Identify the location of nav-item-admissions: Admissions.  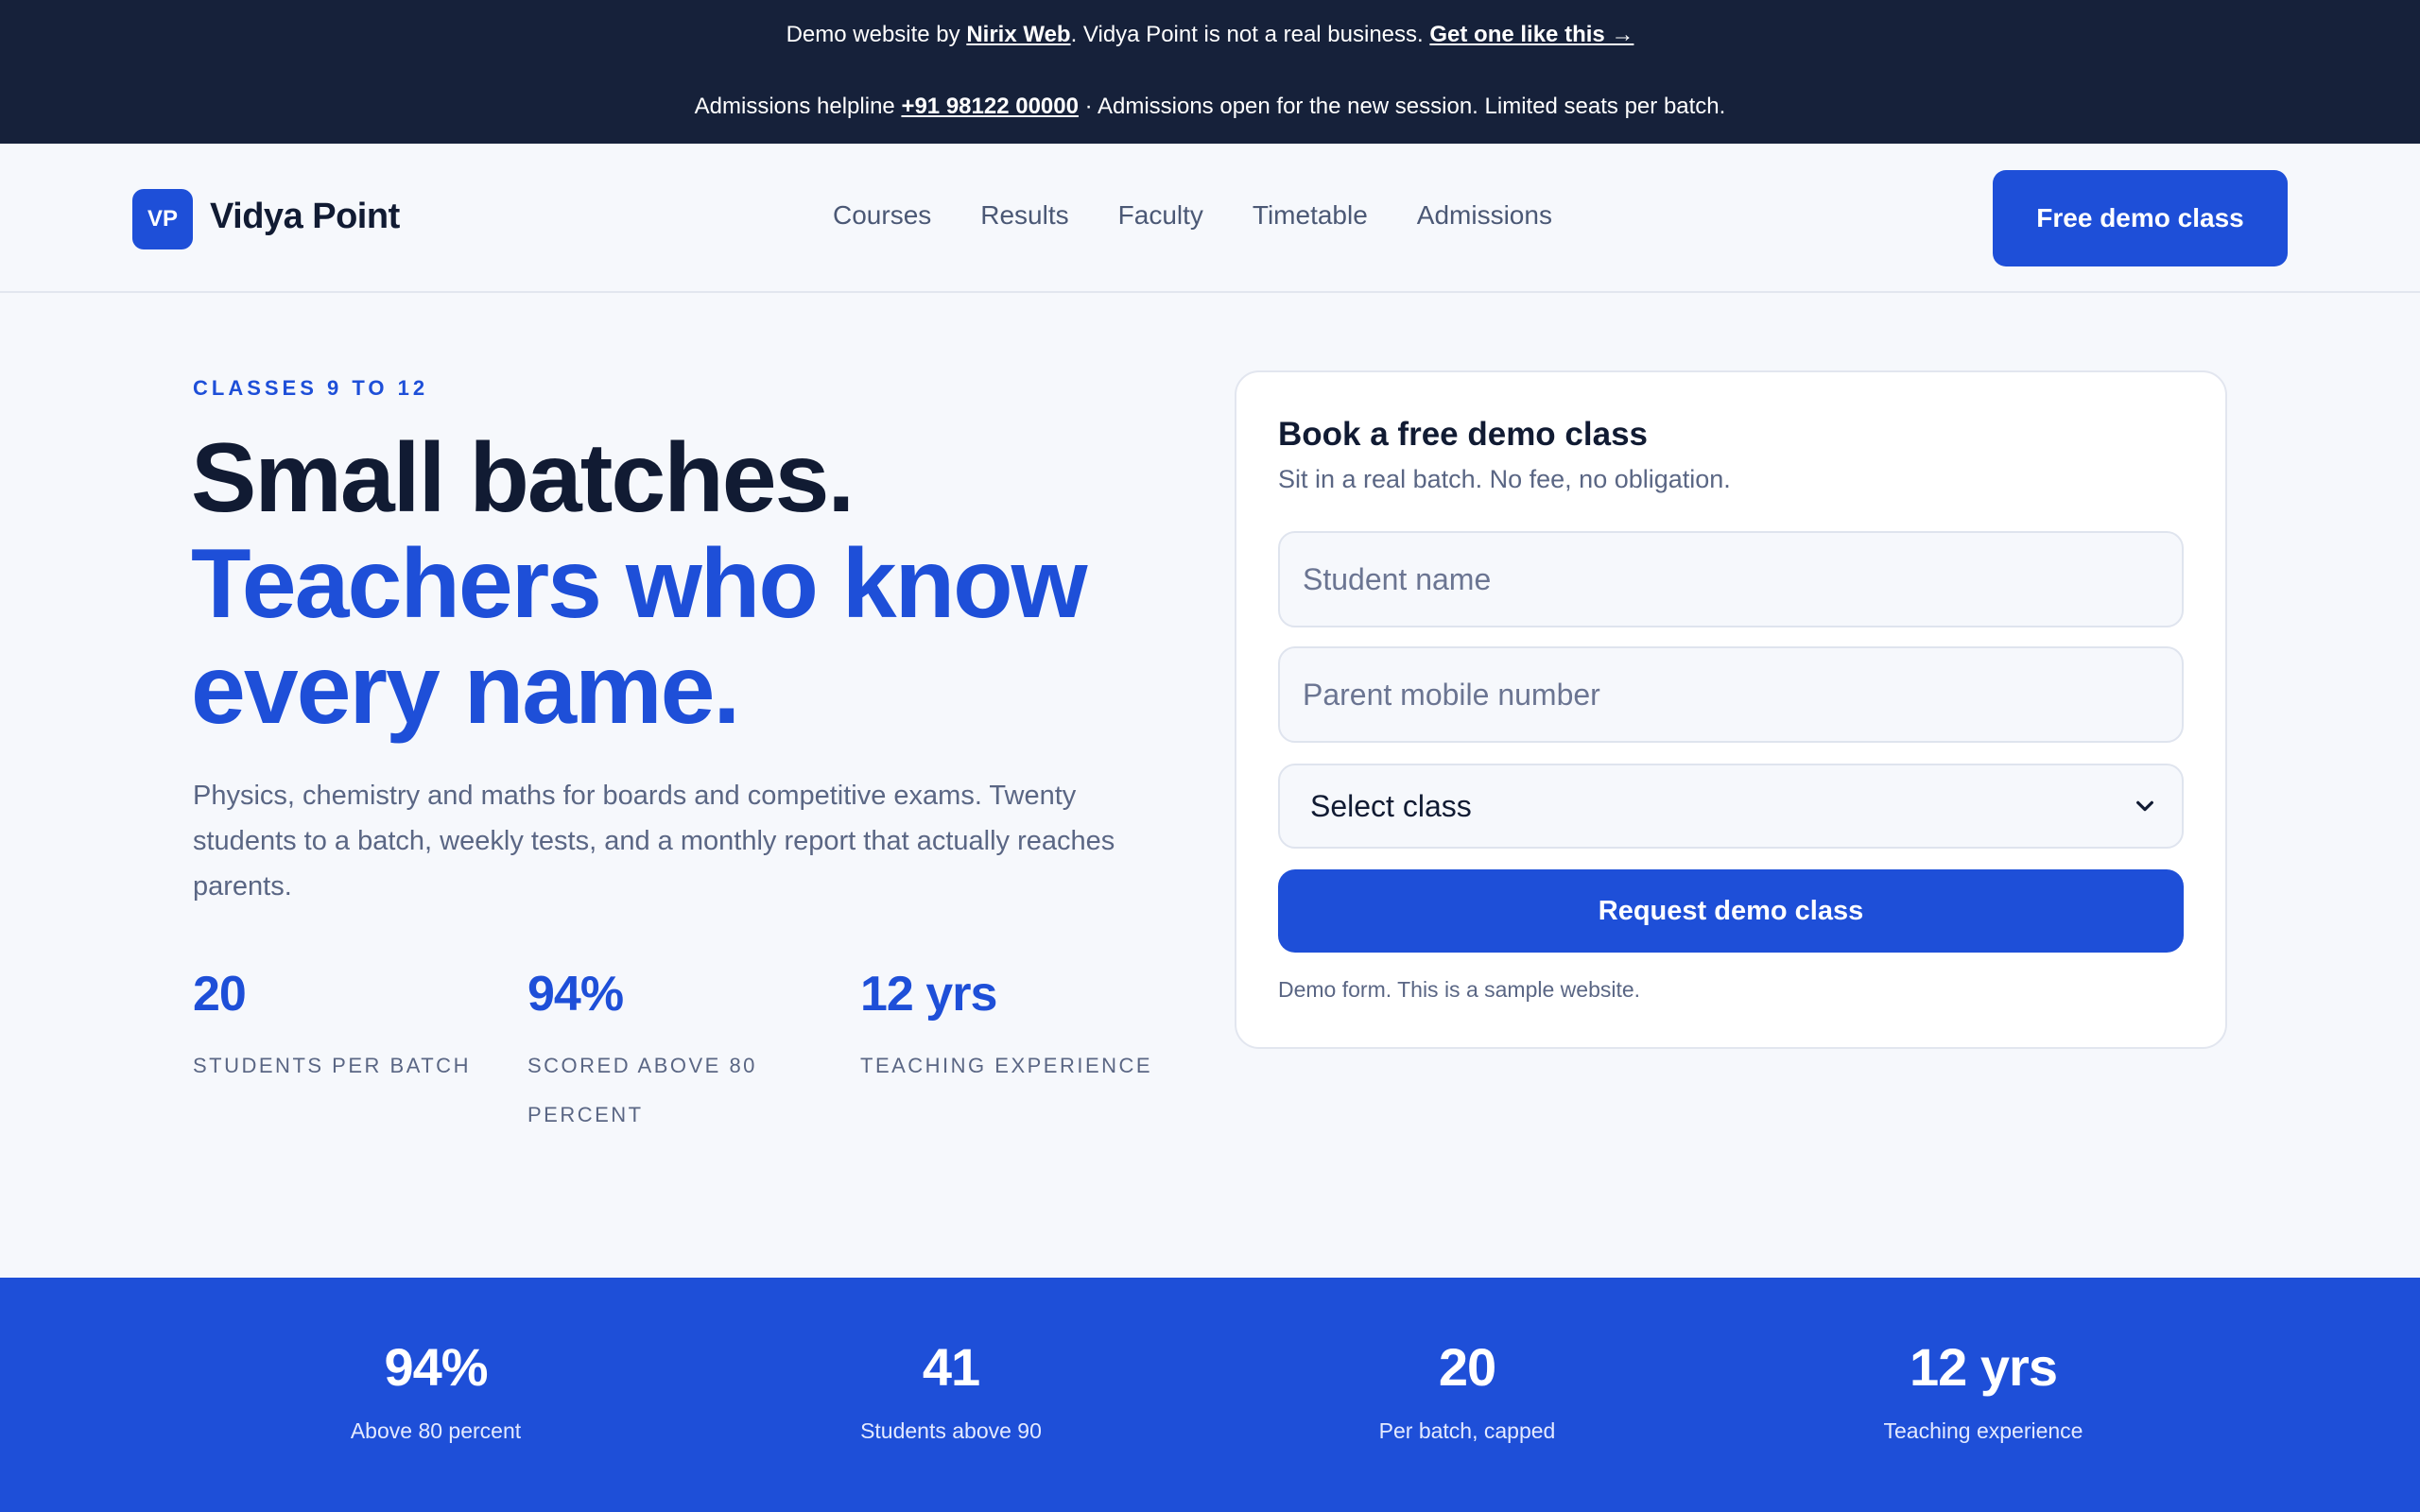
(1484, 215).